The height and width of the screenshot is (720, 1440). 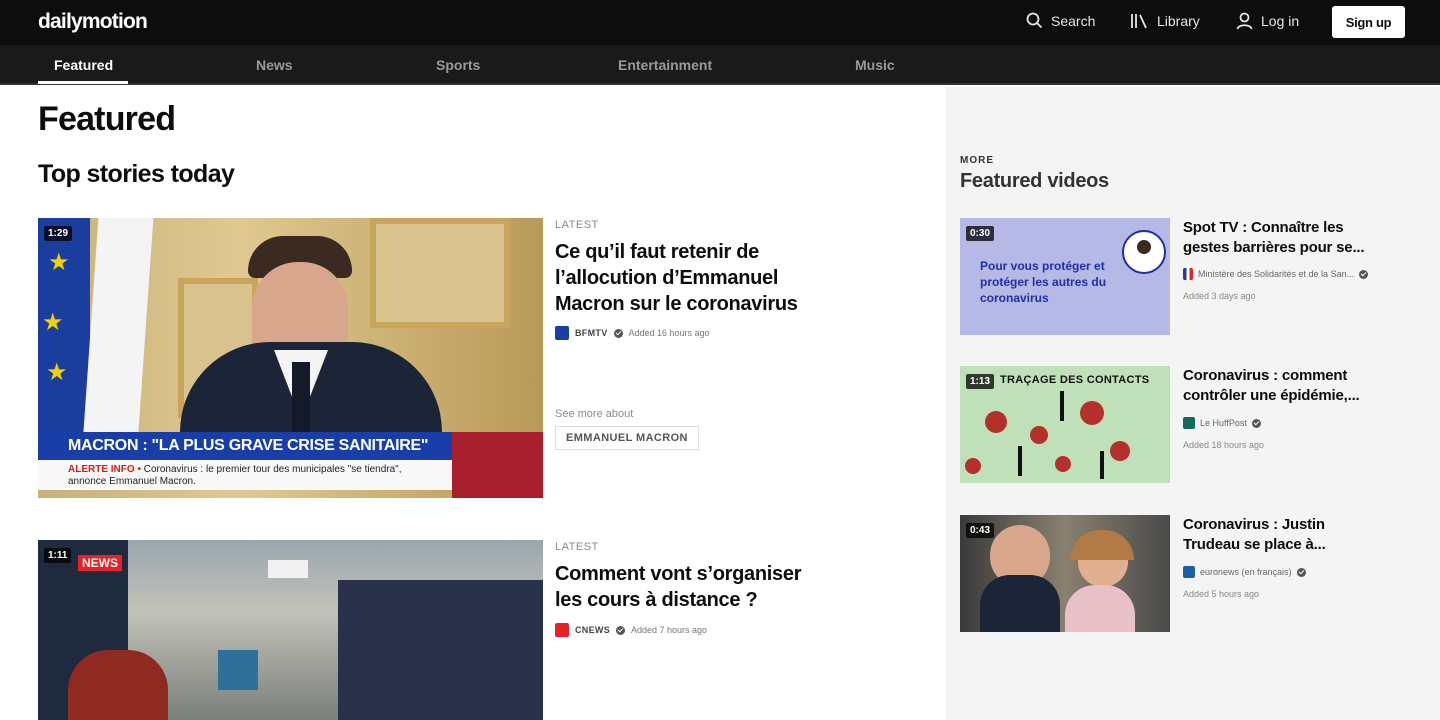 What do you see at coordinates (301, 397) in the screenshot?
I see `speaker-figure` at bounding box center [301, 397].